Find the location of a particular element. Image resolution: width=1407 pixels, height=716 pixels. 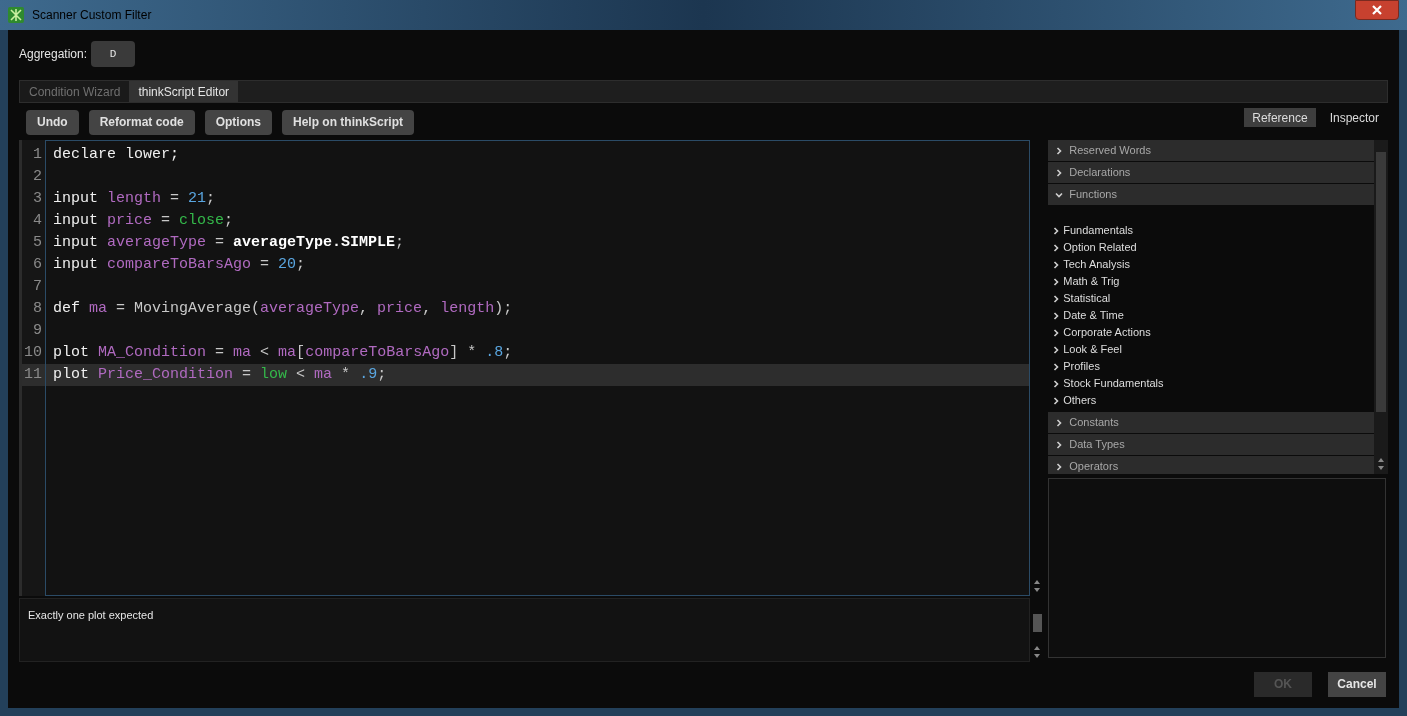

line-number: 11 is located at coordinates (33, 374).